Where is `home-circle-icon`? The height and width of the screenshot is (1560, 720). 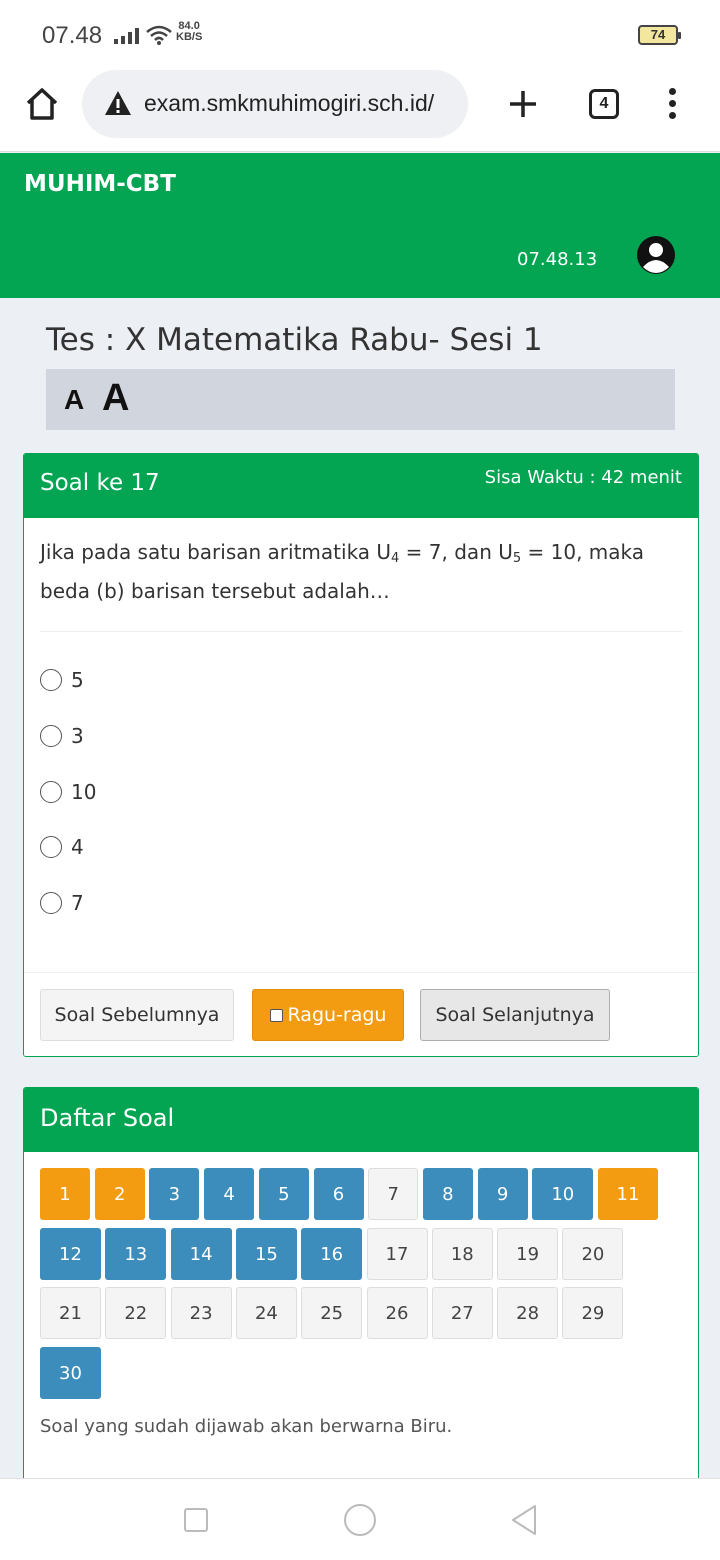
home-circle-icon is located at coordinates (360, 1520).